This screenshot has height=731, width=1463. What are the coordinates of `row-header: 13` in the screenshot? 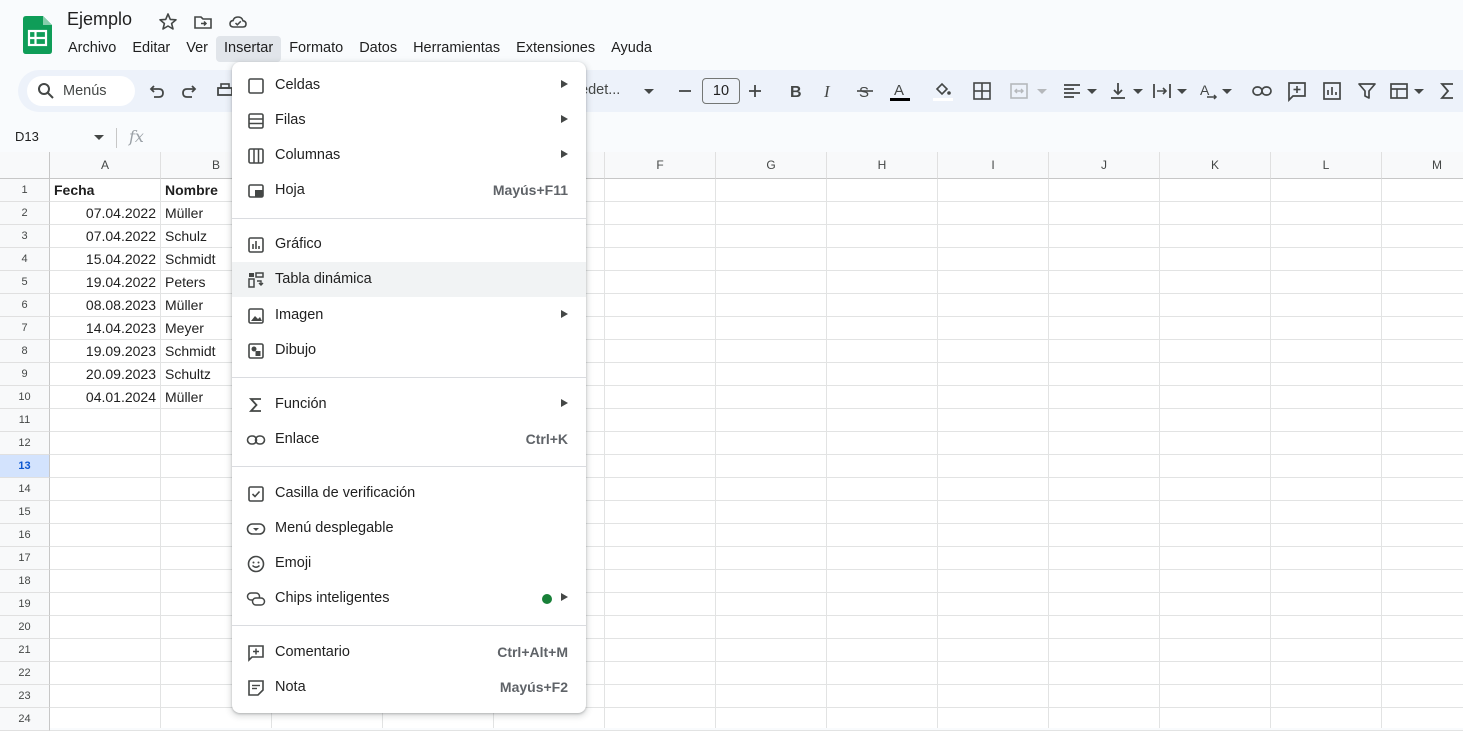 It's located at (25, 466).